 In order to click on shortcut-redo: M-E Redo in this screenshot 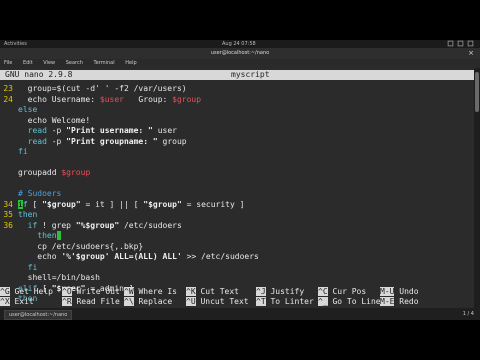, I will do `click(399, 301)`.